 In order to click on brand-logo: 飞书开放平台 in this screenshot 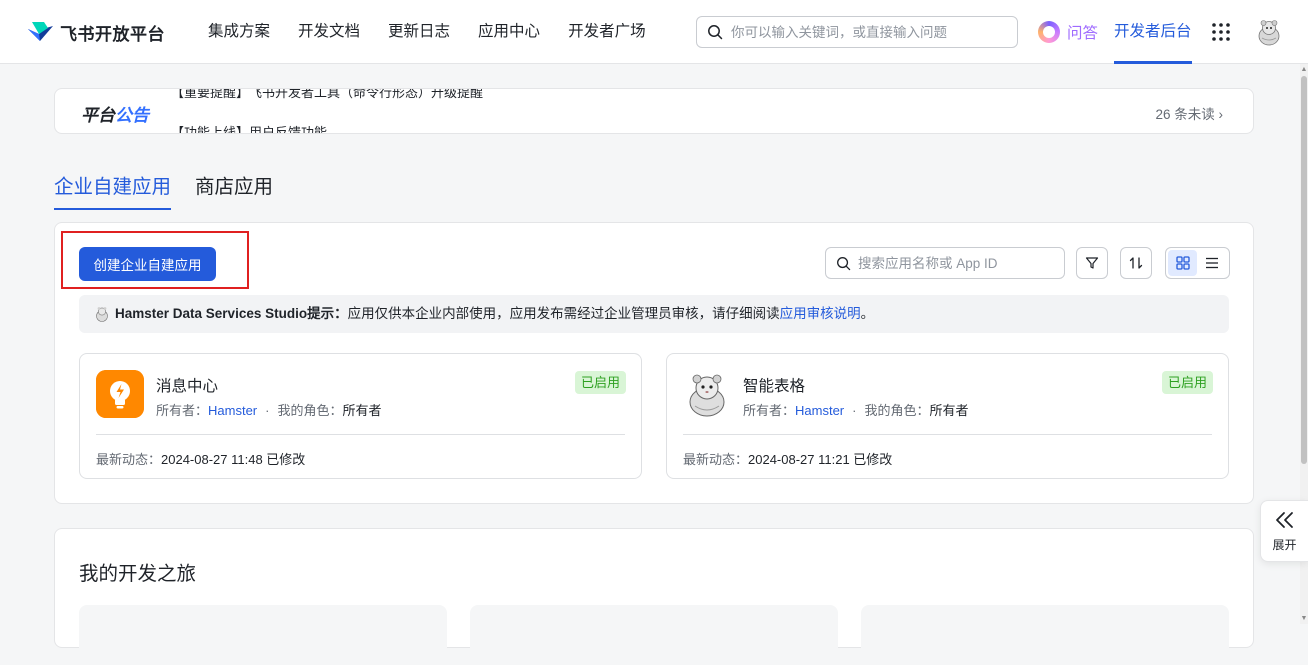, I will do `click(95, 32)`.